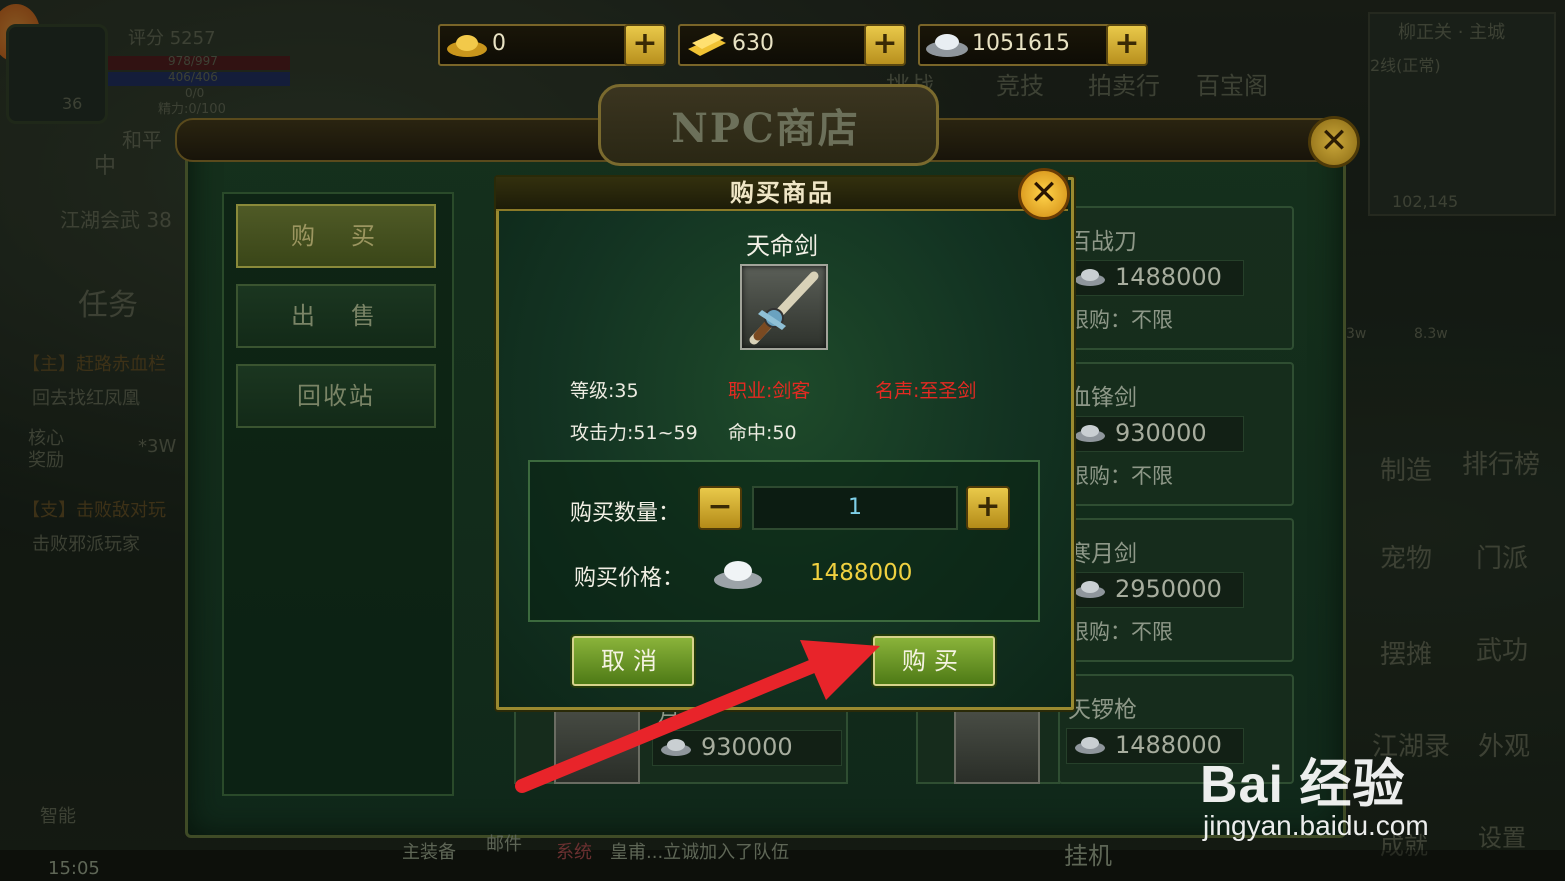  Describe the element at coordinates (707, 44) in the screenshot. I see `gold-bar-icon` at that location.